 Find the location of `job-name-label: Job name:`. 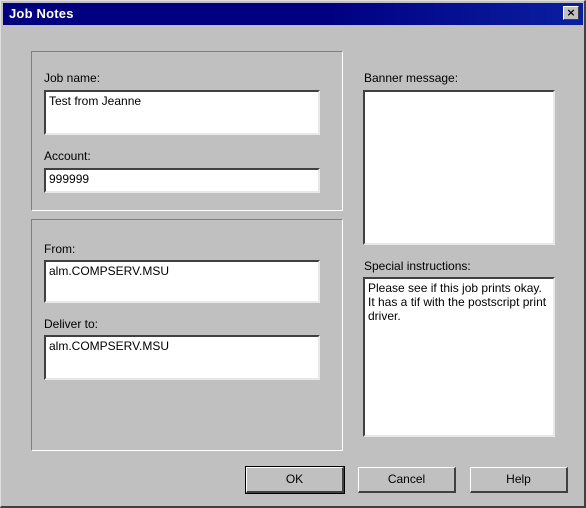

job-name-label: Job name: is located at coordinates (72, 78).